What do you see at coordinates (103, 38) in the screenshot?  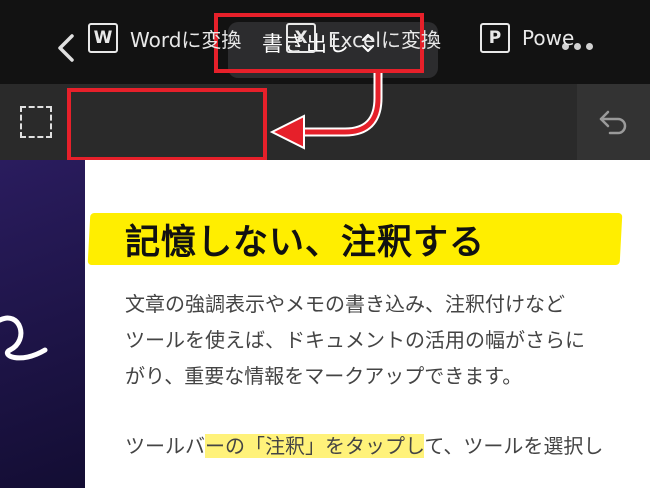 I see `word-icon: W` at bounding box center [103, 38].